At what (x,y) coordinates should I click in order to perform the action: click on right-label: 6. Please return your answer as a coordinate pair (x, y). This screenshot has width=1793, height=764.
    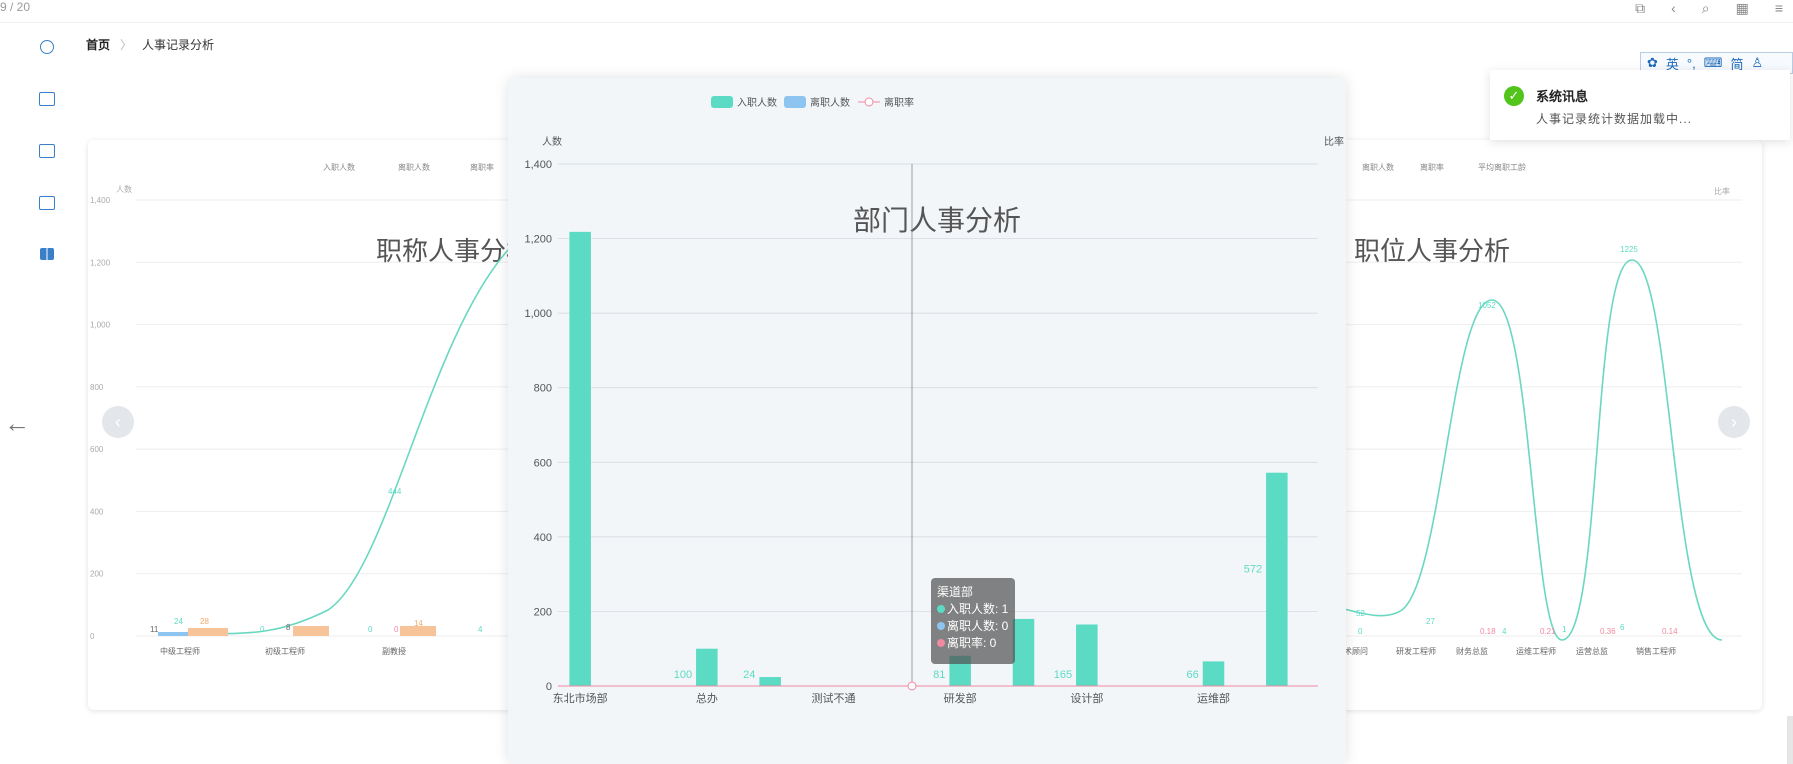
    Looking at the image, I should click on (1622, 627).